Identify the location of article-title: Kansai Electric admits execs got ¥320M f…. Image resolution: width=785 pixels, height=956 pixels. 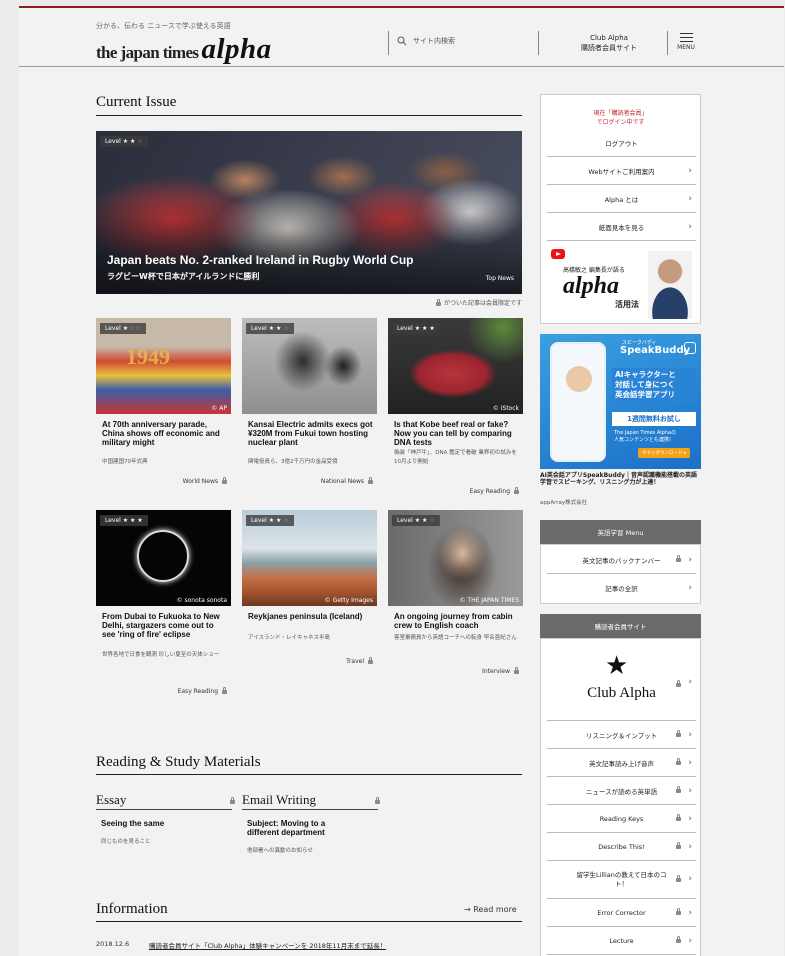
(310, 433).